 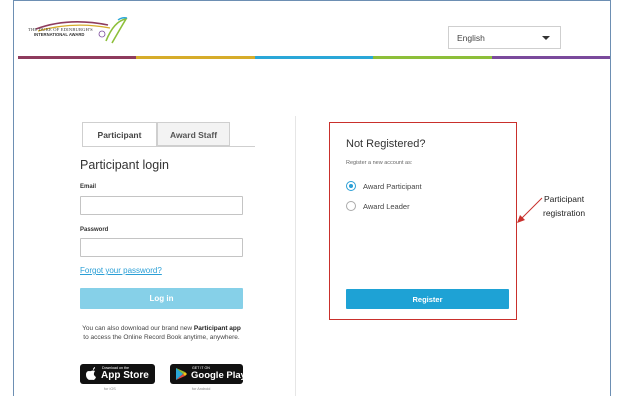 I want to click on register-button: Register, so click(x=427, y=299).